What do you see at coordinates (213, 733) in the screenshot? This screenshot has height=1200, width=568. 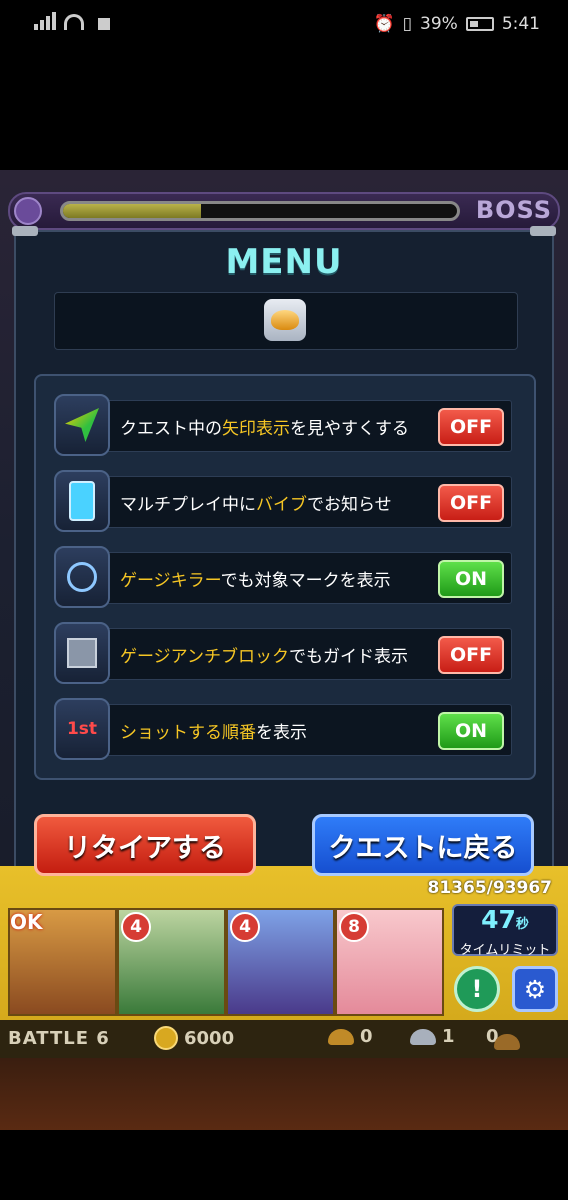 I see `option-label: ショットする順番を表示` at bounding box center [213, 733].